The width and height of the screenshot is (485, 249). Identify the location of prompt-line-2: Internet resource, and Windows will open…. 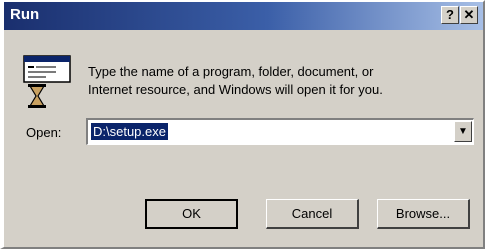
(235, 89).